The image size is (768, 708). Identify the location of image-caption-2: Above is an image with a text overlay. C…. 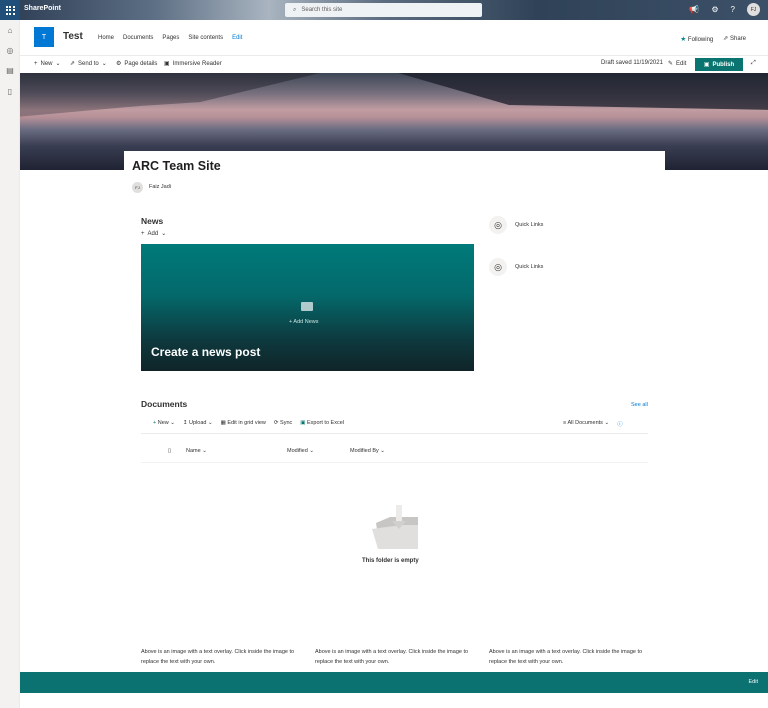
(392, 657).